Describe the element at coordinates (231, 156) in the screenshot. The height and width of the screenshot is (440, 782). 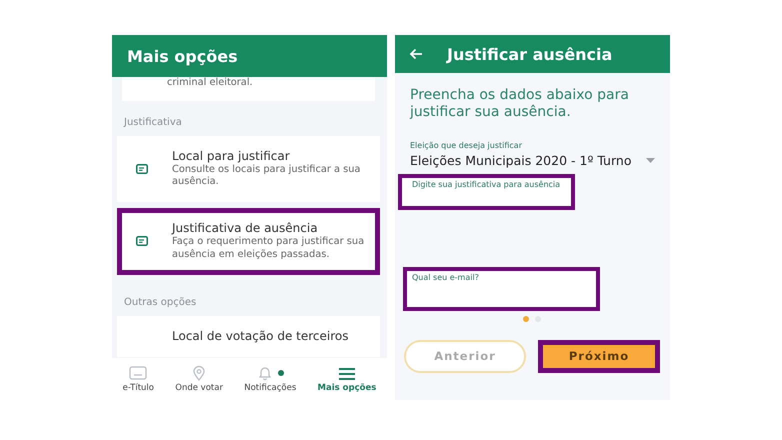
I see `card-title: Local para justificar` at that location.